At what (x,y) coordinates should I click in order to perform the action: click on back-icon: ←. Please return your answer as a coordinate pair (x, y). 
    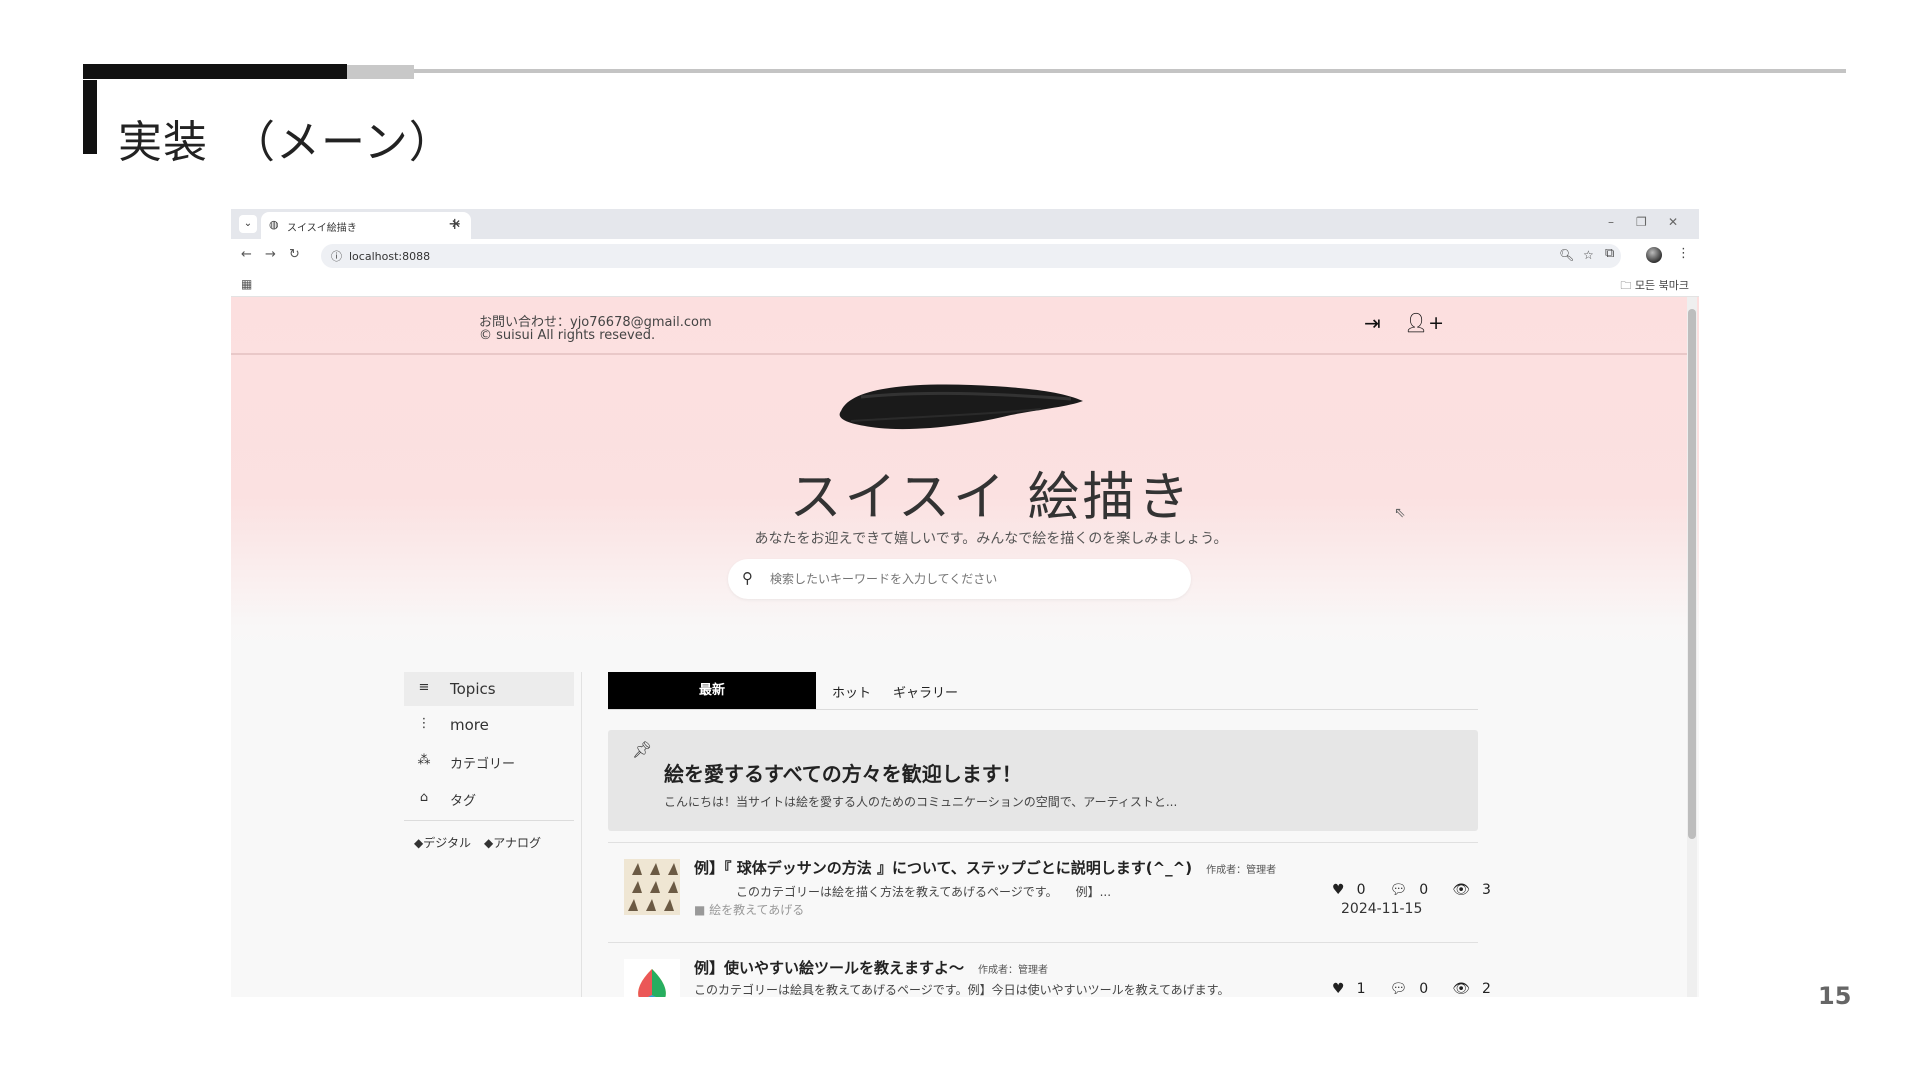
    Looking at the image, I should click on (246, 254).